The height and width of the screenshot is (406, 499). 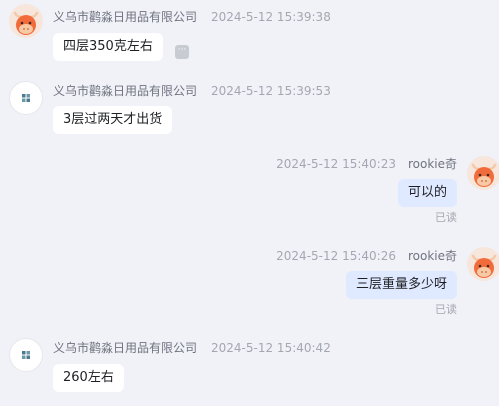 I want to click on message-meta: 义乌市鹳淼日用品有限公司 2024-5-12 15:39:38, so click(x=192, y=16).